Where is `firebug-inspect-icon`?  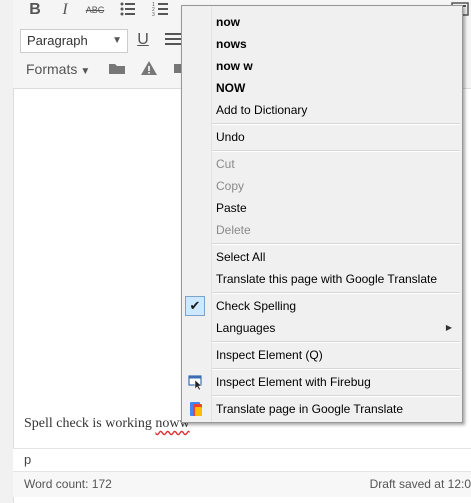 firebug-inspect-icon is located at coordinates (195, 382).